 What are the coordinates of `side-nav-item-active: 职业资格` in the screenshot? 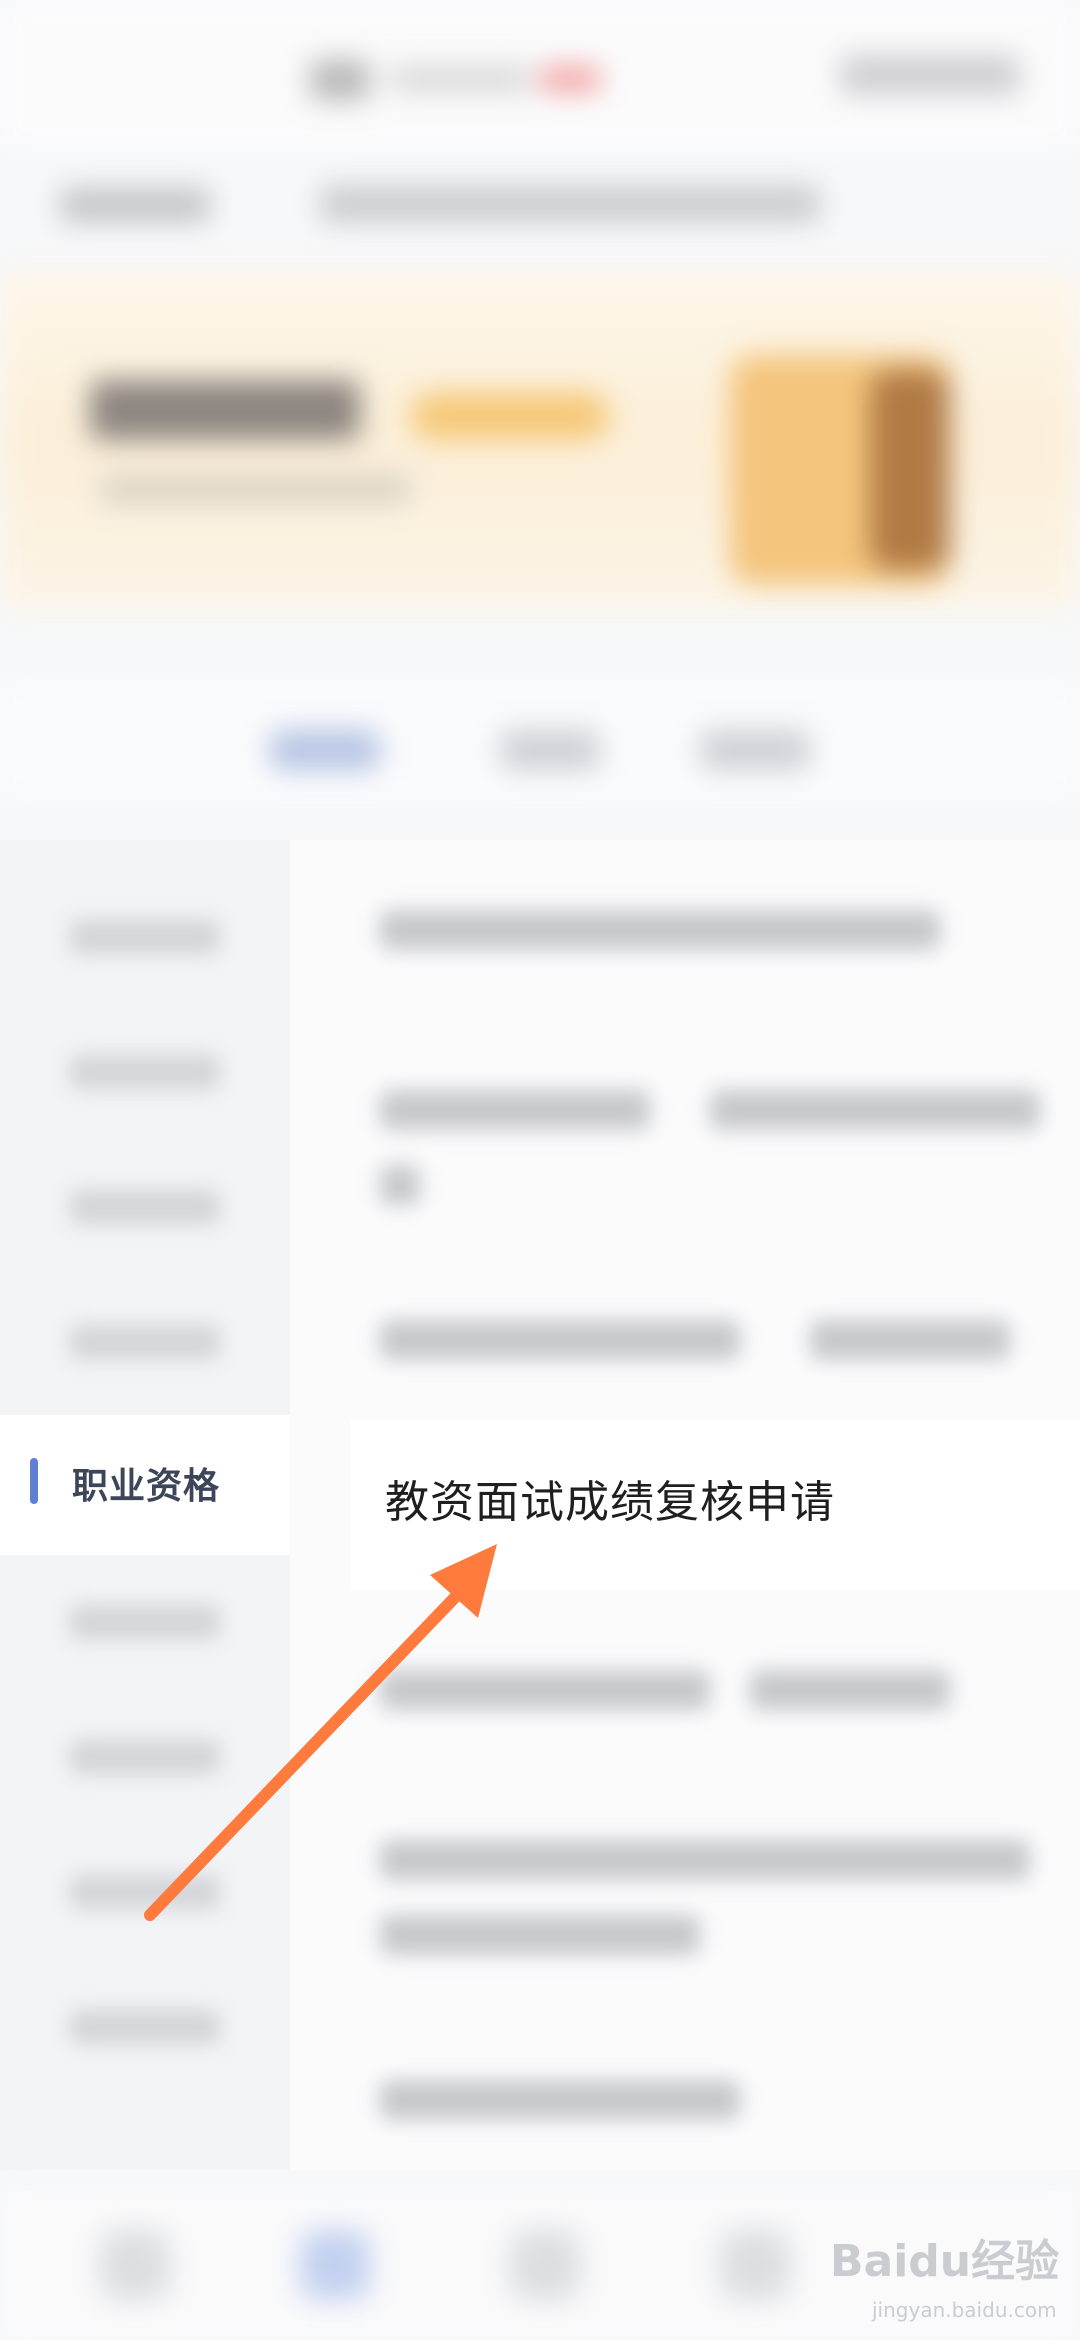 It's located at (145, 1485).